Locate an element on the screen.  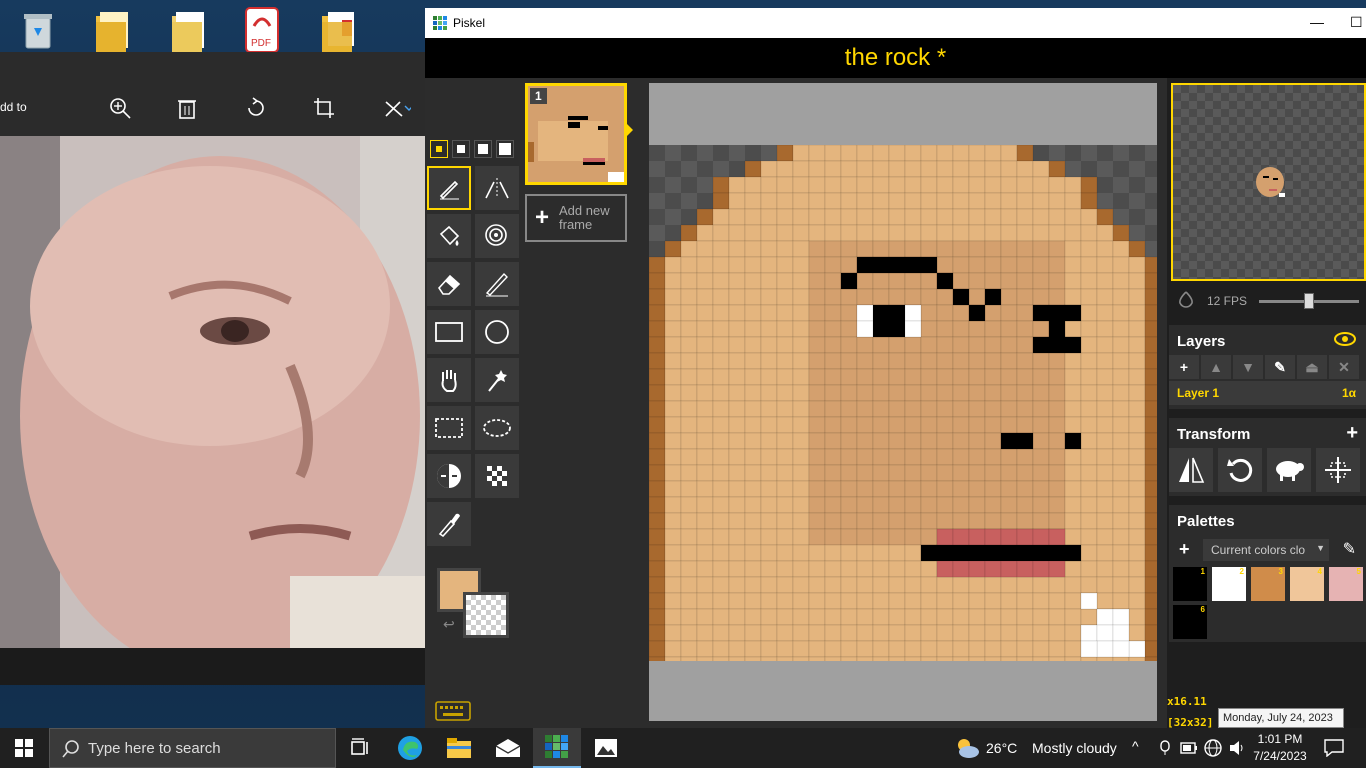
edit-icon is located at coordinates (397, 108).